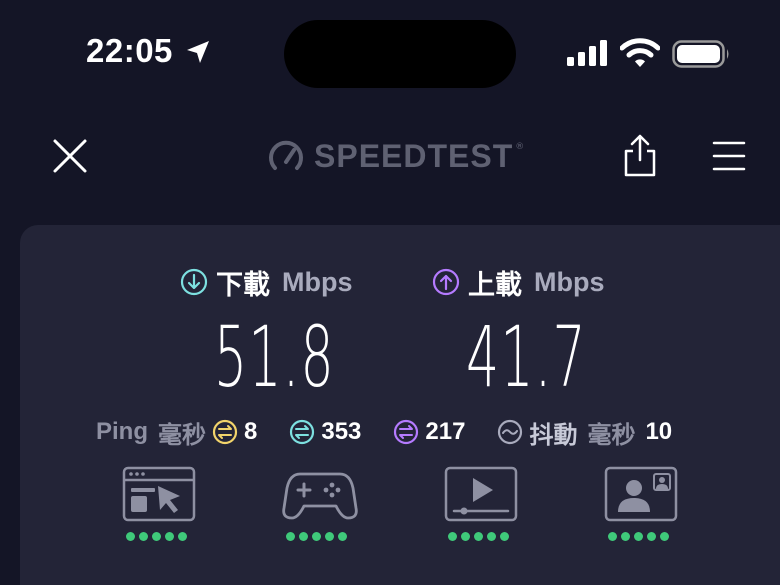 This screenshot has height=585, width=780. I want to click on brand-name: SPEEDTEST, so click(414, 155).